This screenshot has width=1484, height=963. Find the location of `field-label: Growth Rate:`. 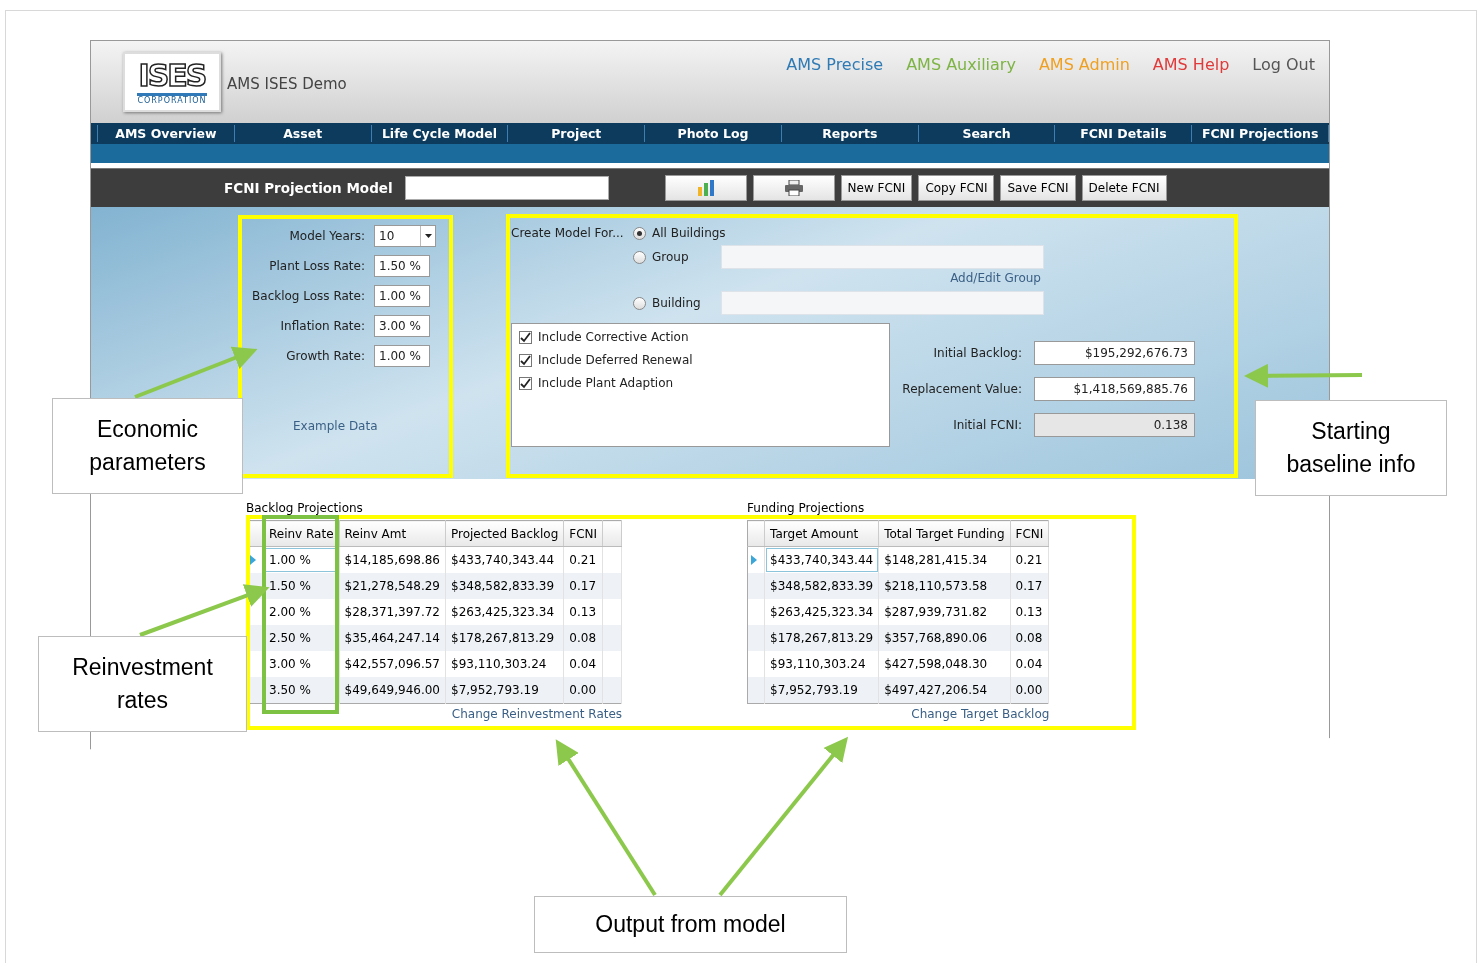

field-label: Growth Rate: is located at coordinates (325, 356).